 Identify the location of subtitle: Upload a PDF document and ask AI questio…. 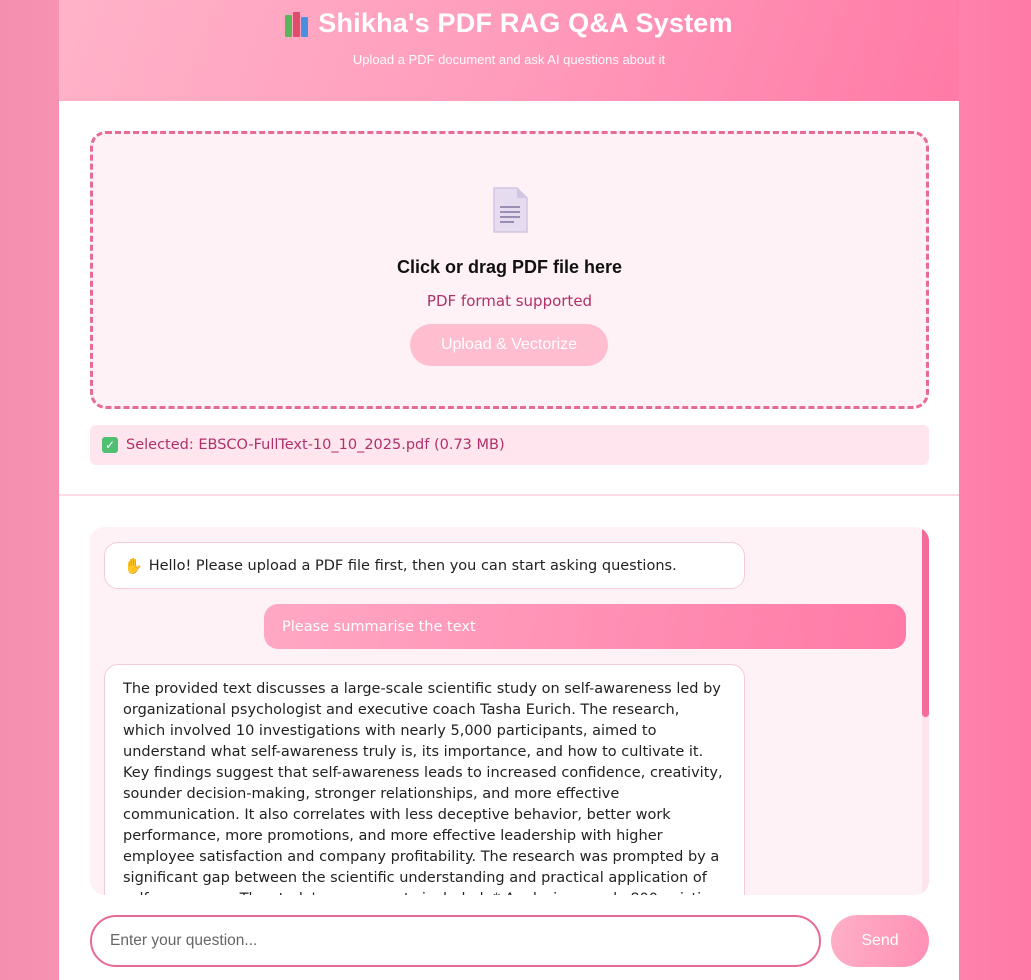
(509, 59).